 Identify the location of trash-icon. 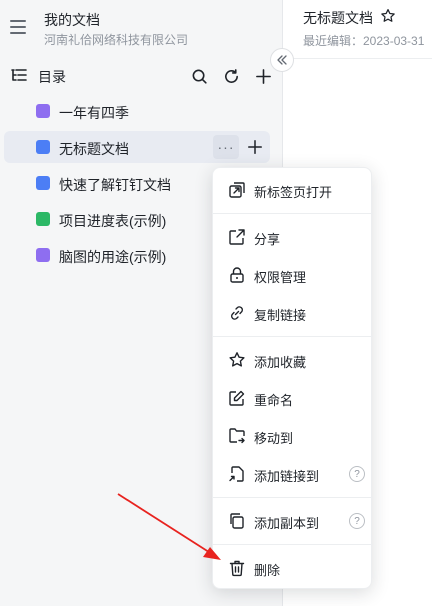
(237, 568).